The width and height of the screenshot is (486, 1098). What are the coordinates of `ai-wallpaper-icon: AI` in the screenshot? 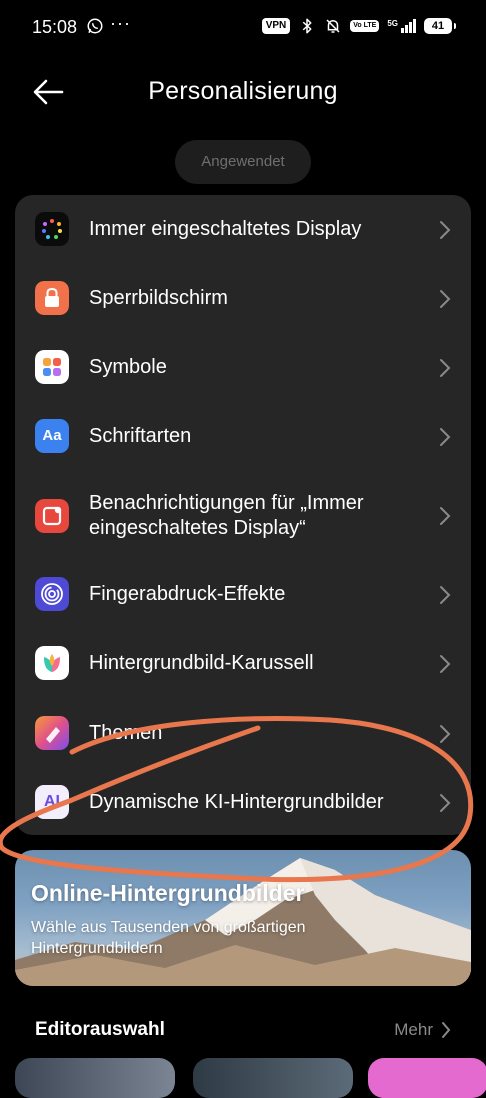 It's located at (52, 802).